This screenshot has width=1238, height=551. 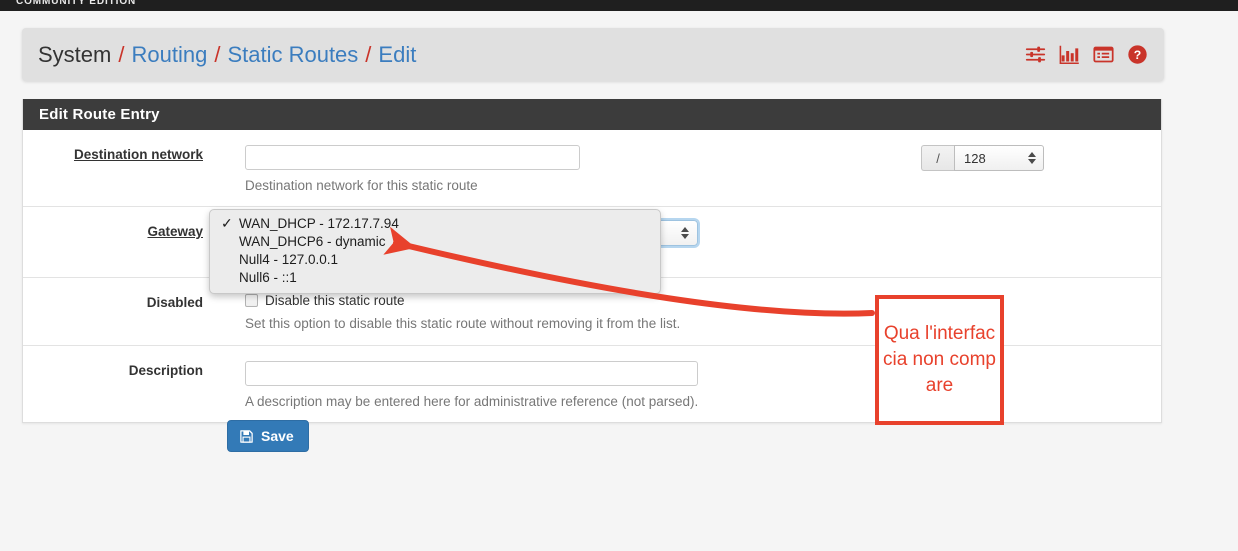 What do you see at coordinates (975, 158) in the screenshot?
I see `cidr-mask-value: 128` at bounding box center [975, 158].